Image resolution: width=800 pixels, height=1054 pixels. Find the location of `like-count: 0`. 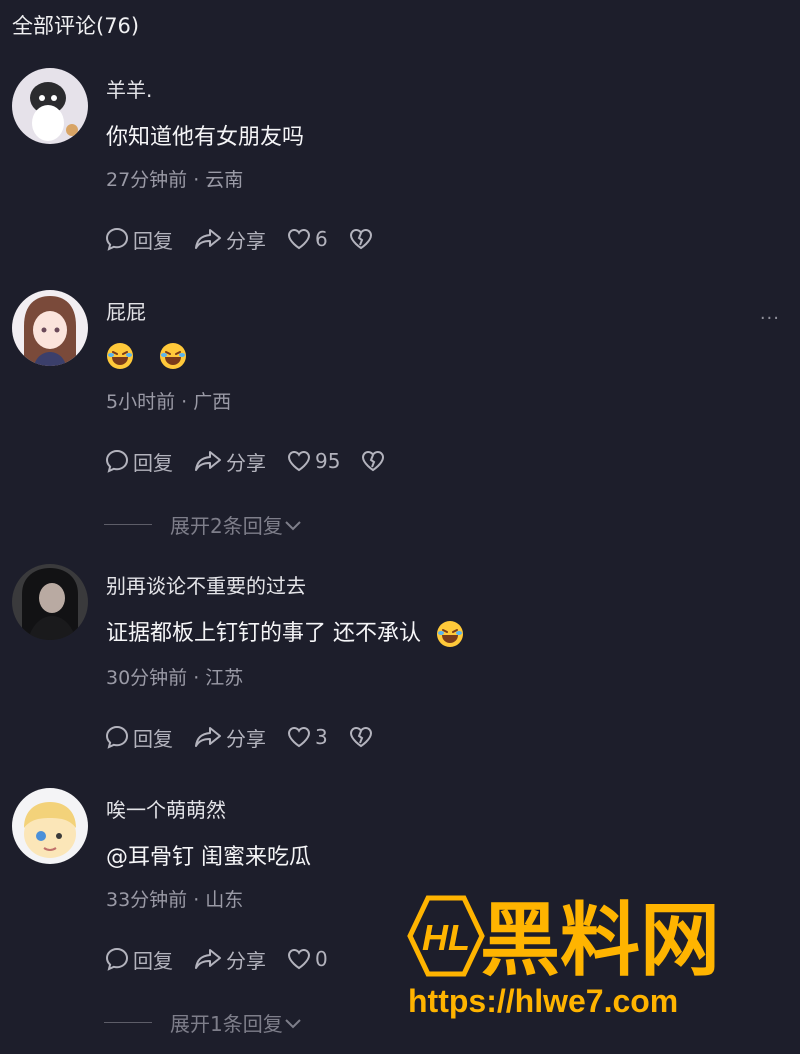

like-count: 0 is located at coordinates (321, 959).